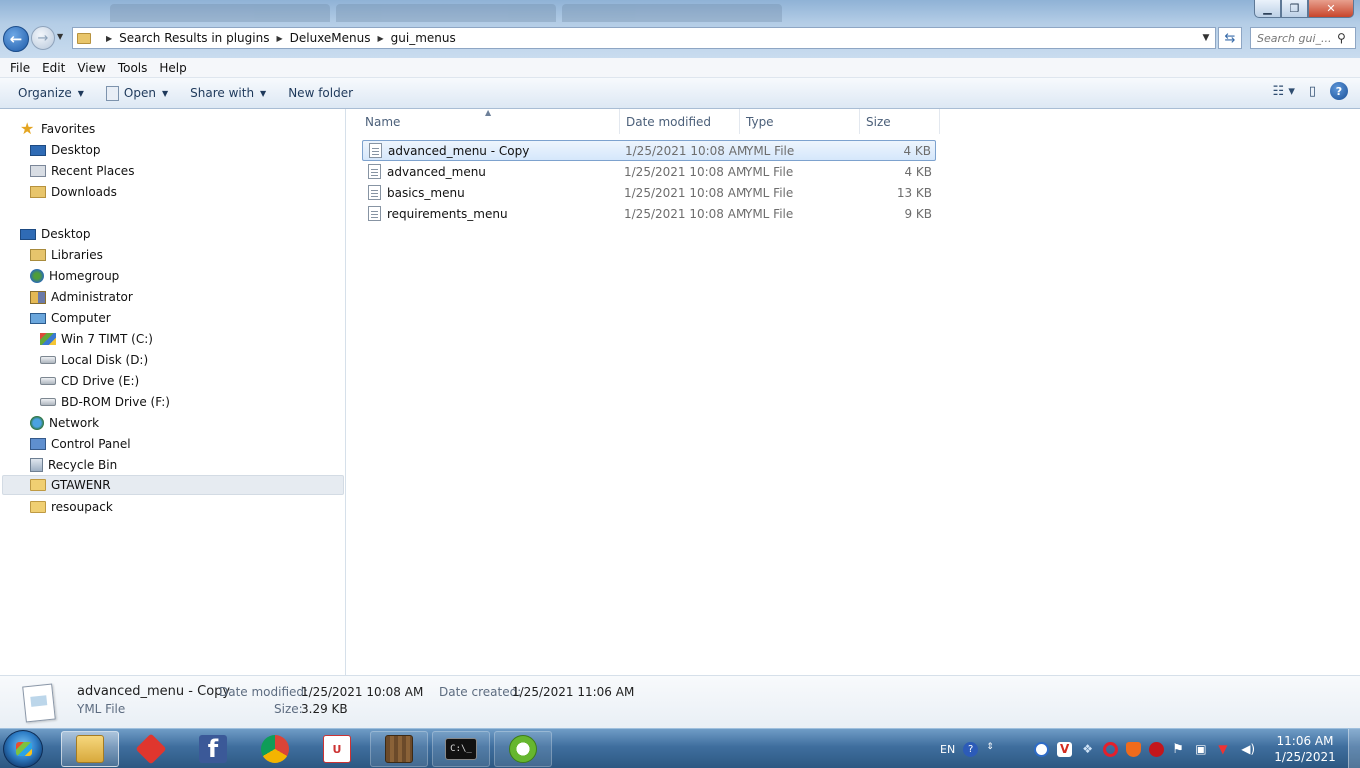  I want to click on file-name: advanced_menu - Copy, so click(459, 150).